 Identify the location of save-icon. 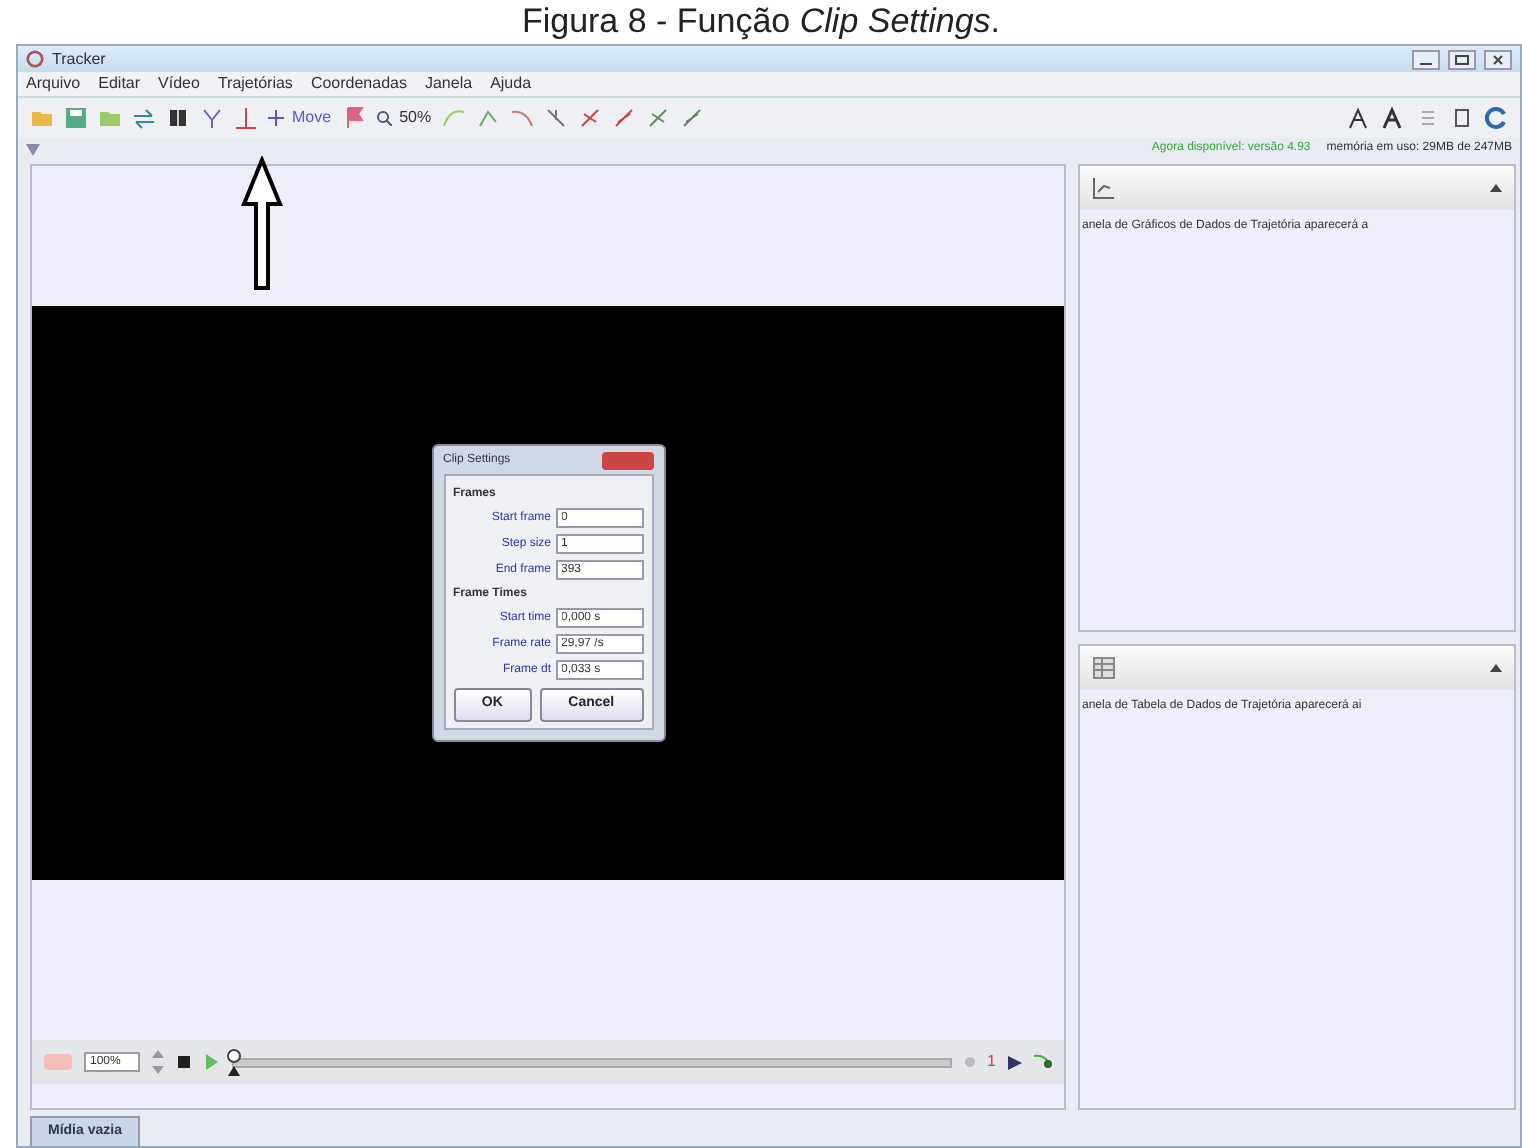
(76, 118).